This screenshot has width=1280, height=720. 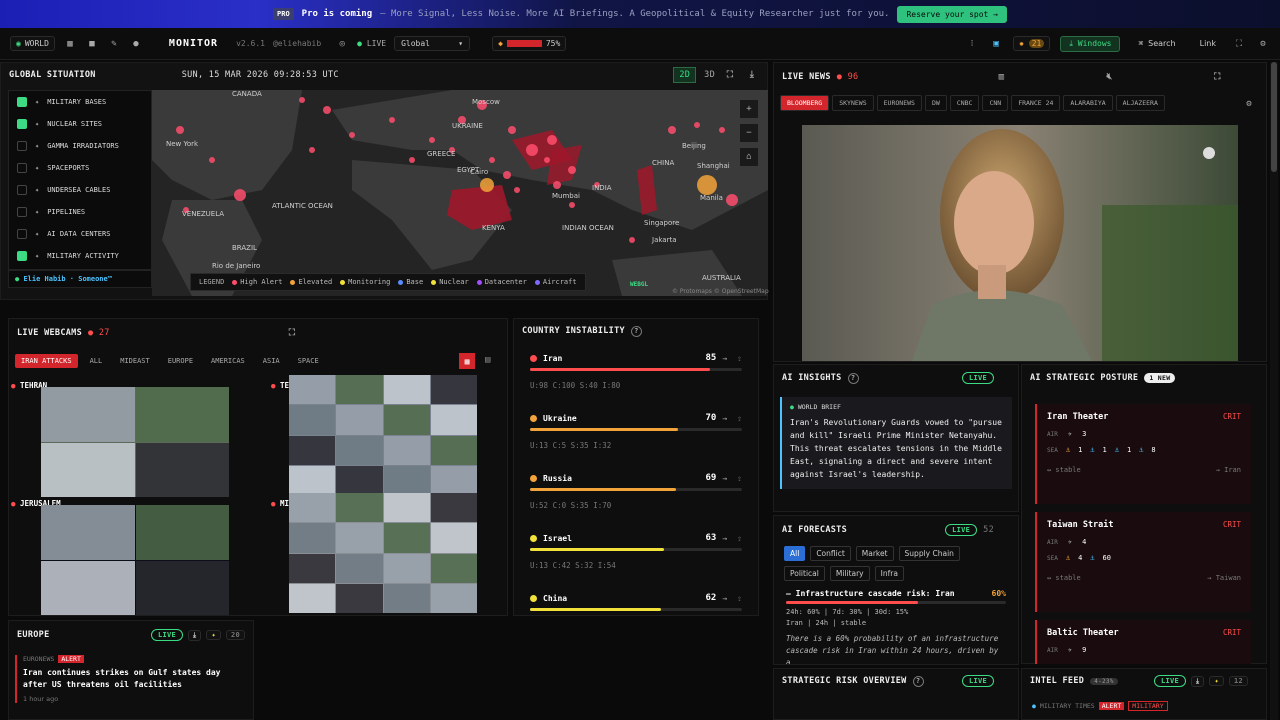 What do you see at coordinates (135, 361) in the screenshot?
I see `webcam-tab: MIDEAST` at bounding box center [135, 361].